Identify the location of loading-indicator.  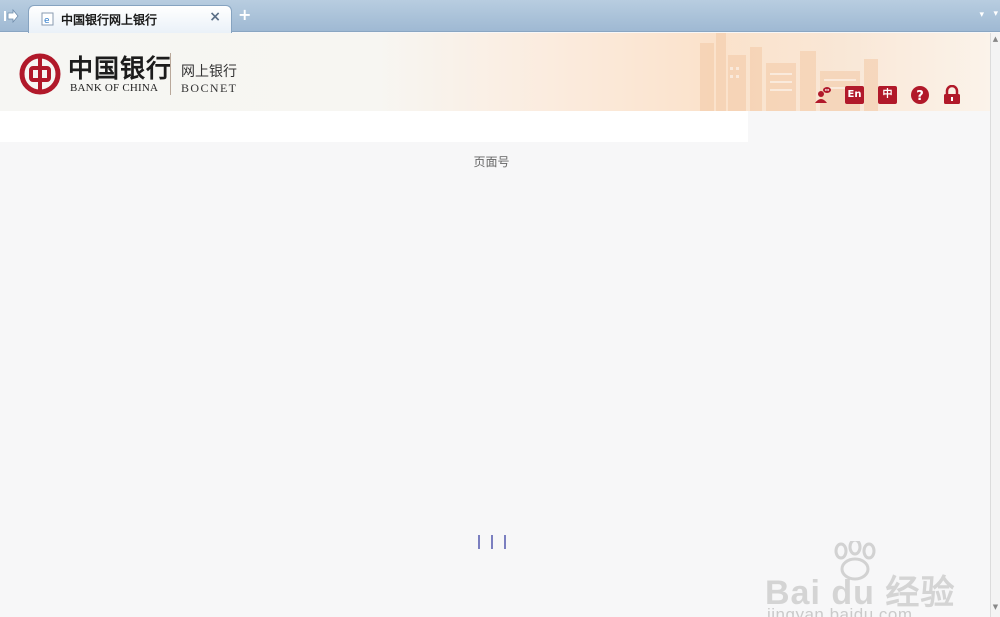
(494, 543).